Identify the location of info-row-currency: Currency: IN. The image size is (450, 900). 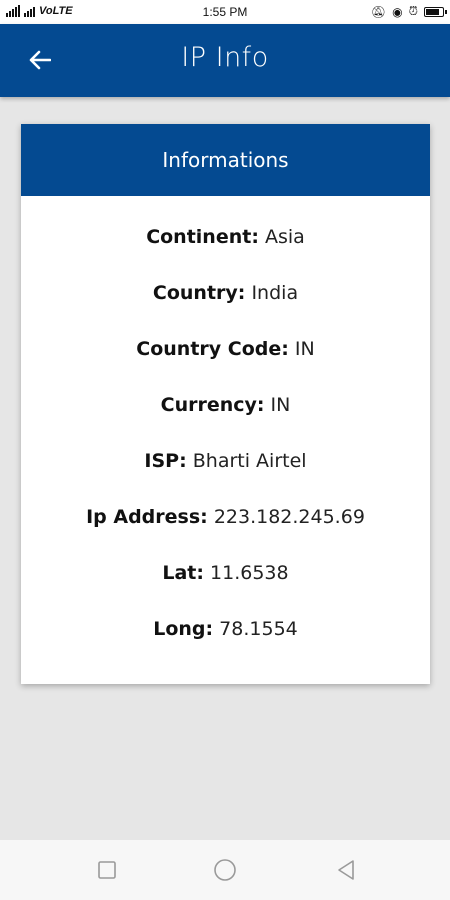
(225, 422).